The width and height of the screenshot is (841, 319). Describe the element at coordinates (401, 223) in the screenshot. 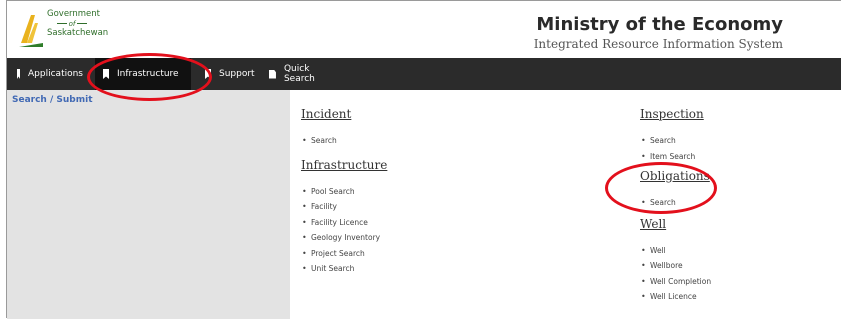

I see `link-facility-licence: Facility Licence` at that location.